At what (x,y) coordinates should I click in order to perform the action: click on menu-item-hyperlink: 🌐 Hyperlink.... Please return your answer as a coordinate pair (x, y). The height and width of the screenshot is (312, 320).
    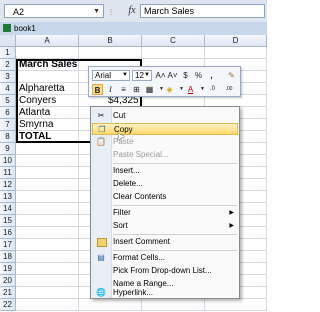
    Looking at the image, I should click on (165, 293).